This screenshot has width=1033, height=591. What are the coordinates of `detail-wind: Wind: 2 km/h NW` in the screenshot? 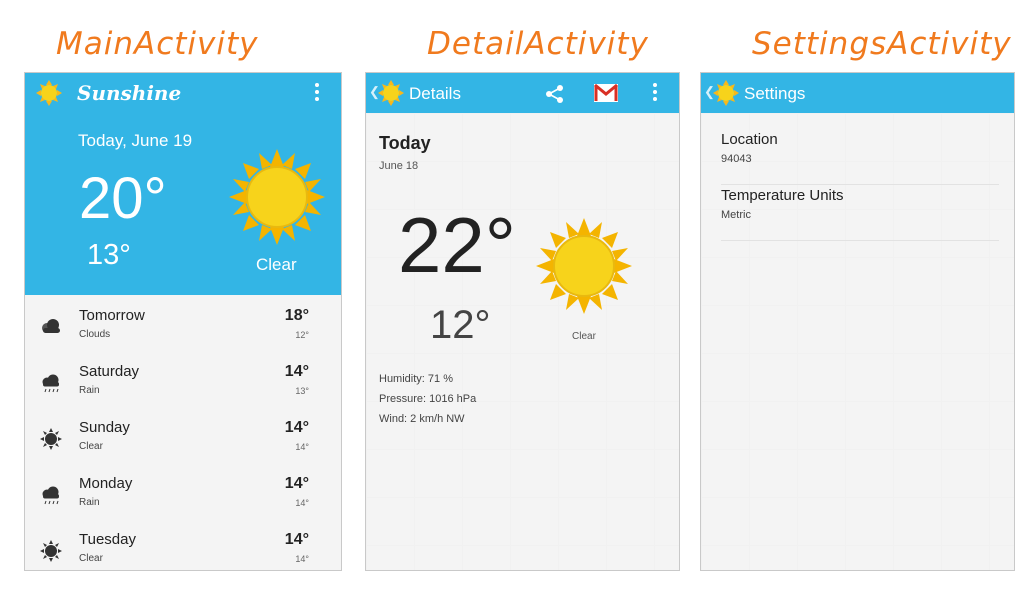 It's located at (422, 419).